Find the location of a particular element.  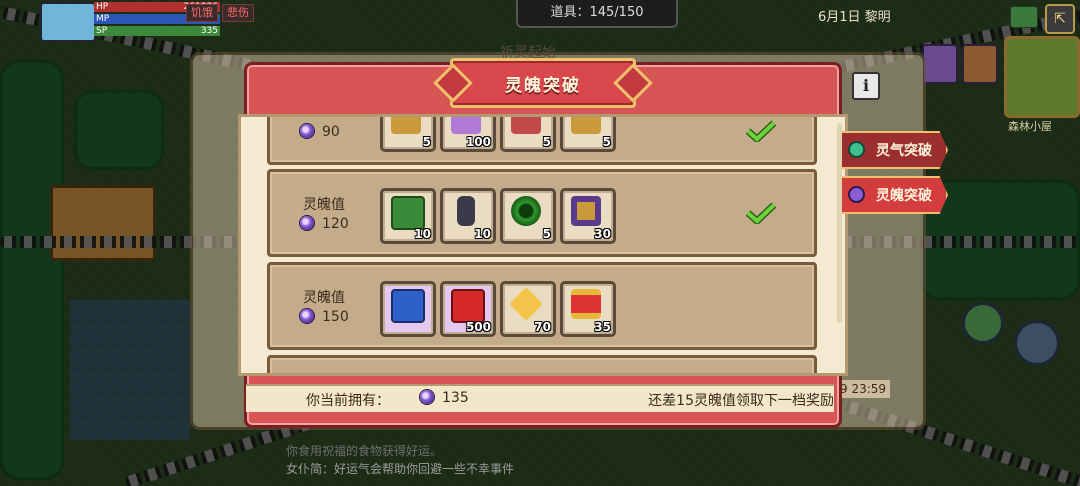

shortcut-icons is located at coordinates (961, 69).